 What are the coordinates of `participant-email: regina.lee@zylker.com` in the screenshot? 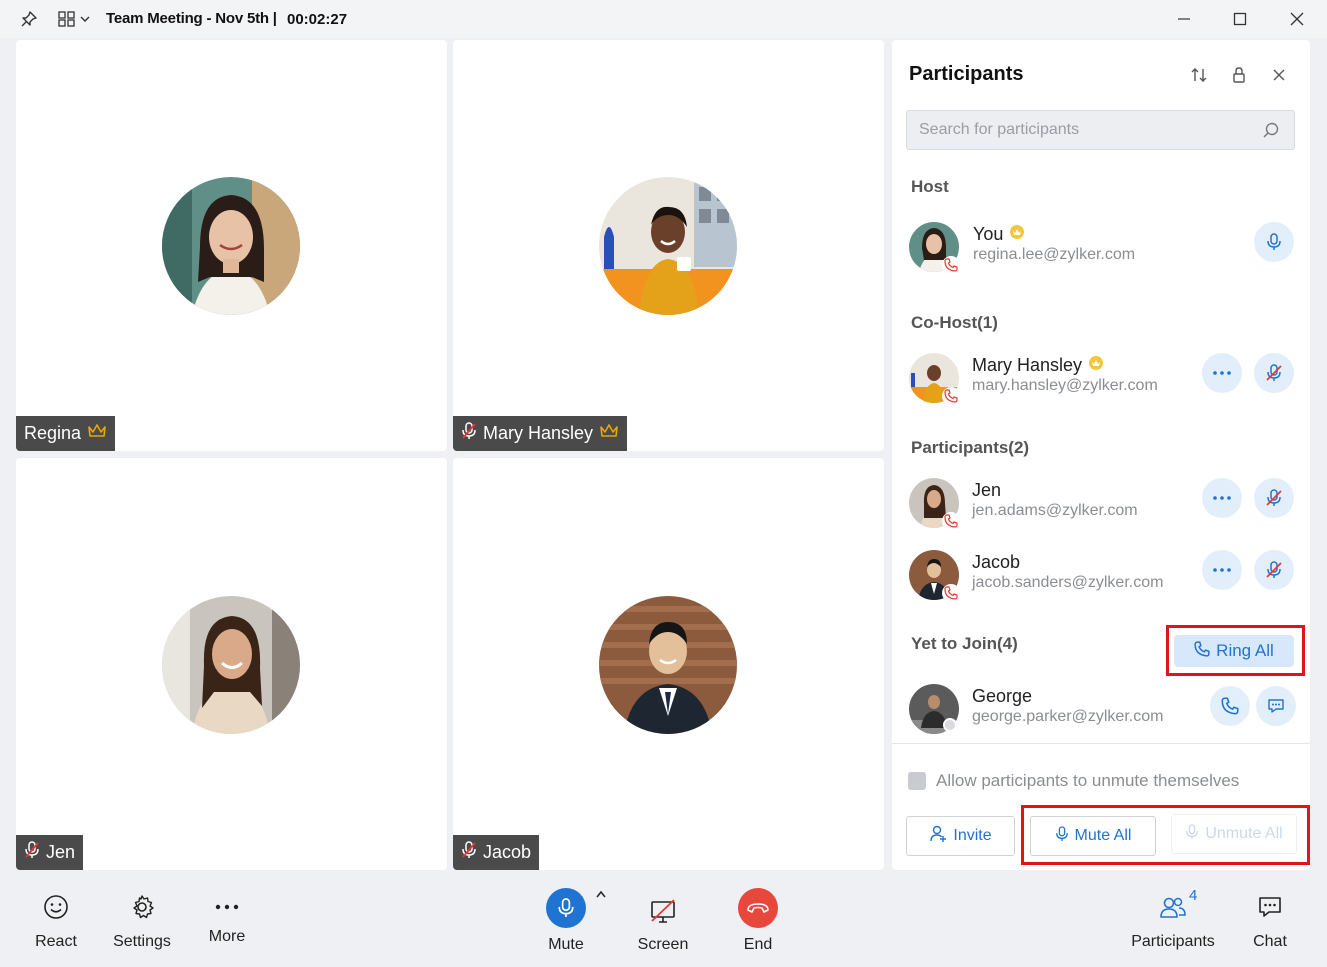 It's located at (1054, 254).